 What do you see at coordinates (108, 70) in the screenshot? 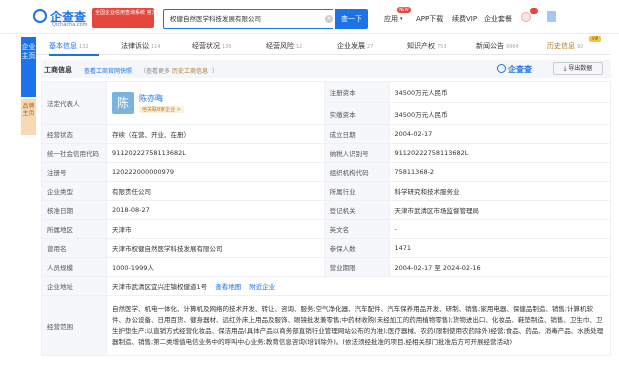
I see `snapshot-link: 查看工商官网快照` at bounding box center [108, 70].